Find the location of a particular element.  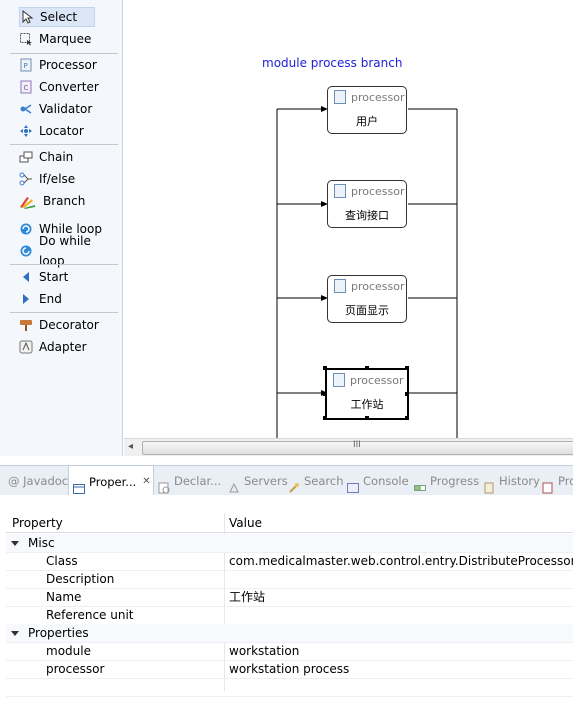

console-icon is located at coordinates (353, 484).